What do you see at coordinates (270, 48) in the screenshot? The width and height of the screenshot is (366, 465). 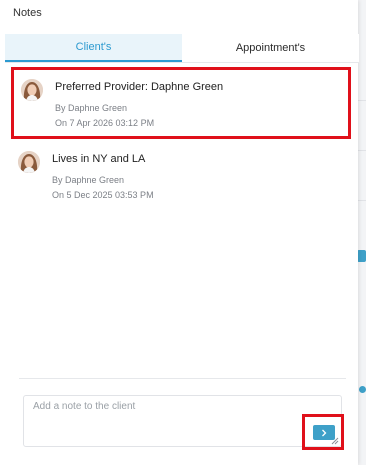 I see `tab-appointments: Appointment's` at bounding box center [270, 48].